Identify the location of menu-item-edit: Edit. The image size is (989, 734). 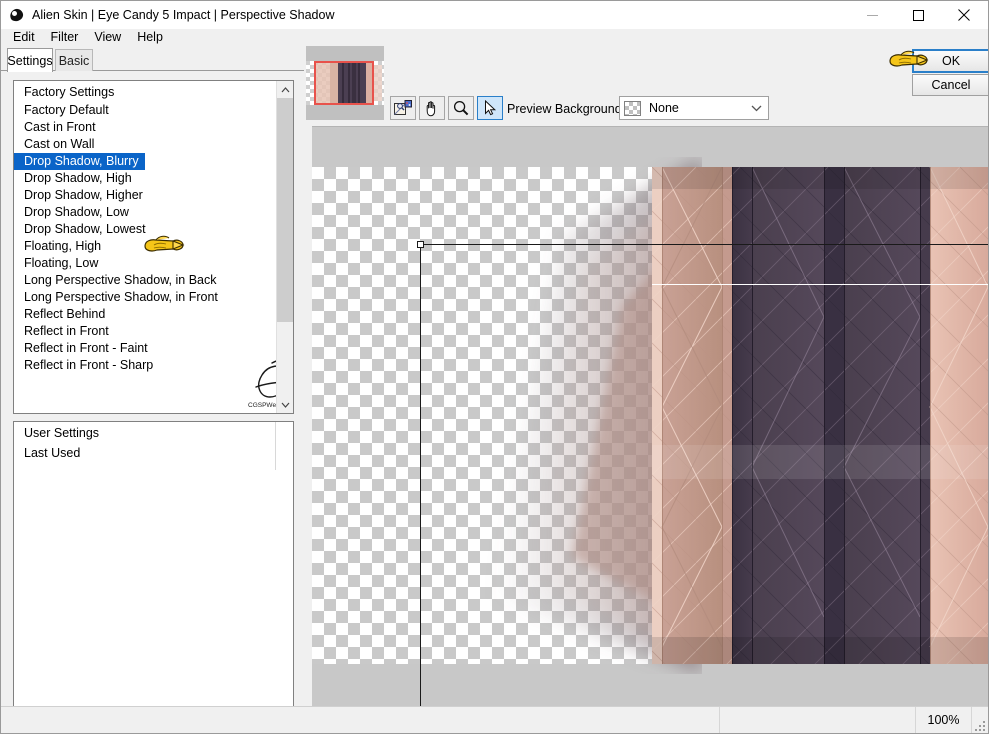
(24, 37).